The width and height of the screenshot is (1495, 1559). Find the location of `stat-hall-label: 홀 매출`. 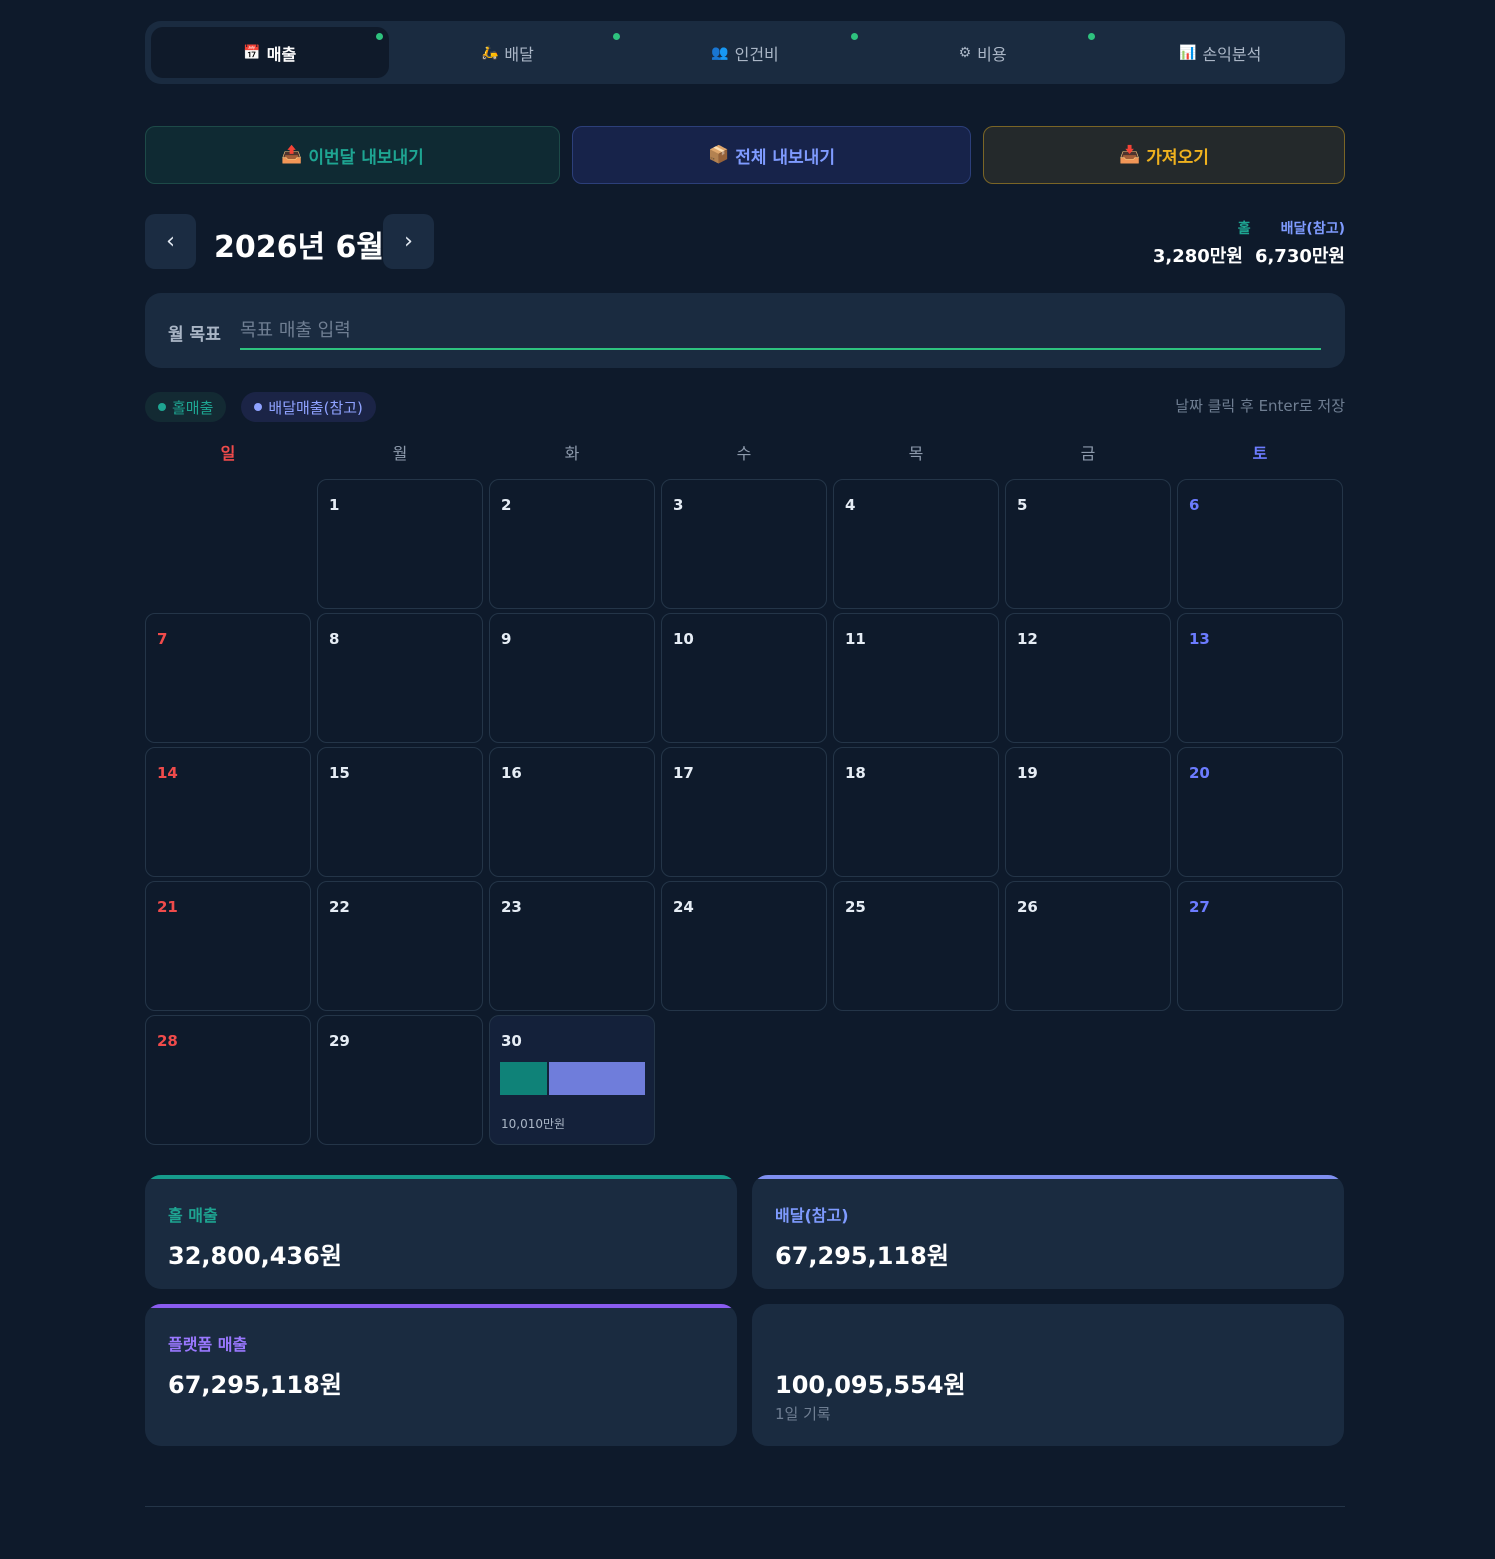

stat-hall-label: 홀 매출 is located at coordinates (193, 1215).